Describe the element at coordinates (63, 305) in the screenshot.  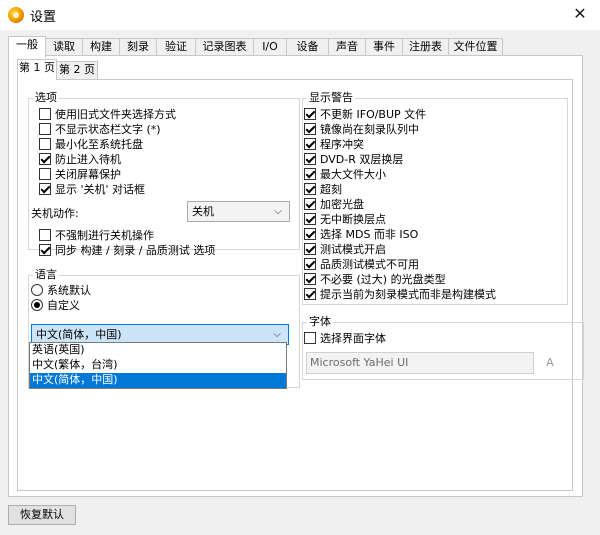
I see `radio-label: 自定义` at that location.